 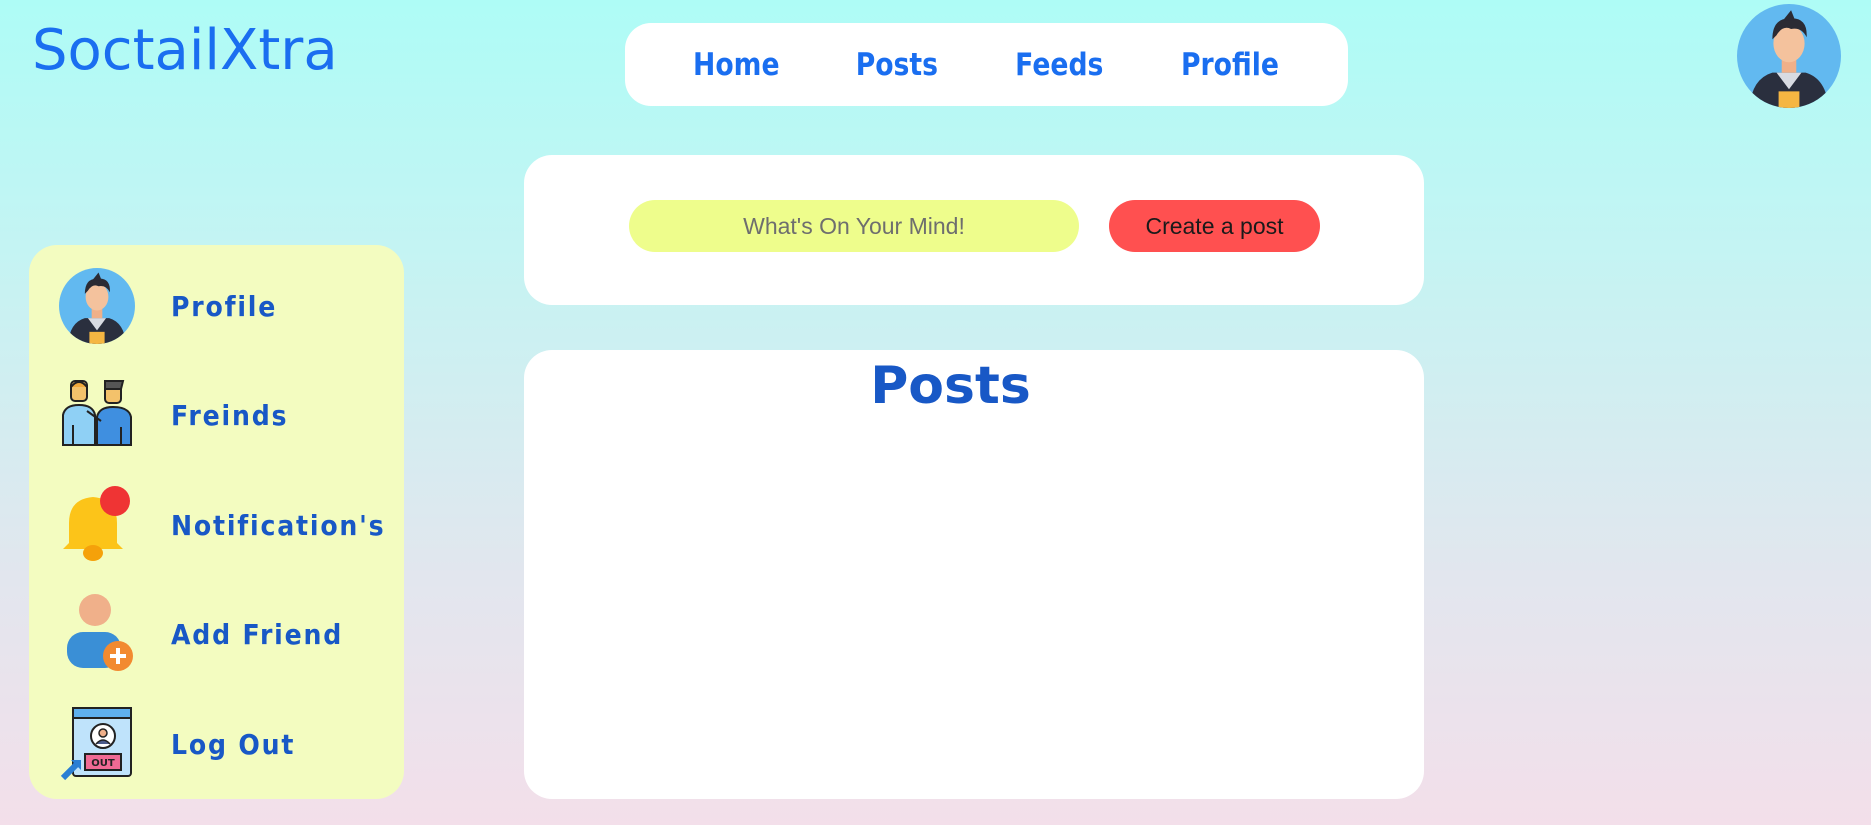 What do you see at coordinates (854, 226) in the screenshot?
I see `post-input` at bounding box center [854, 226].